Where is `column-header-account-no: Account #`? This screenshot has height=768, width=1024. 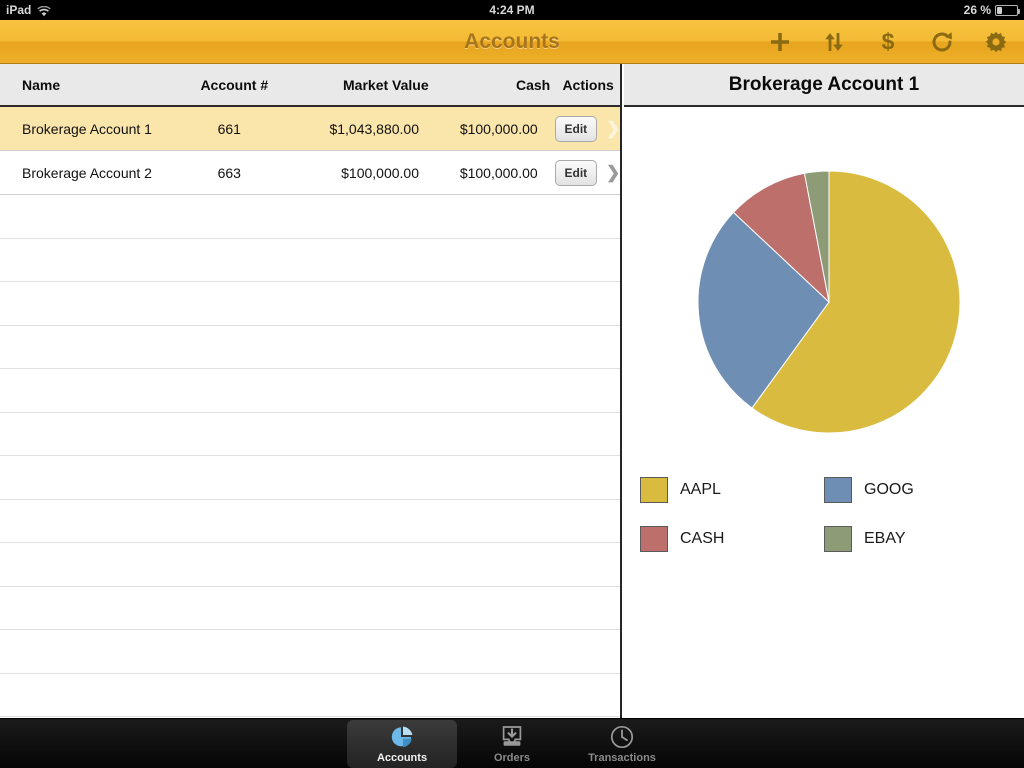
column-header-account-no: Account # is located at coordinates (234, 84).